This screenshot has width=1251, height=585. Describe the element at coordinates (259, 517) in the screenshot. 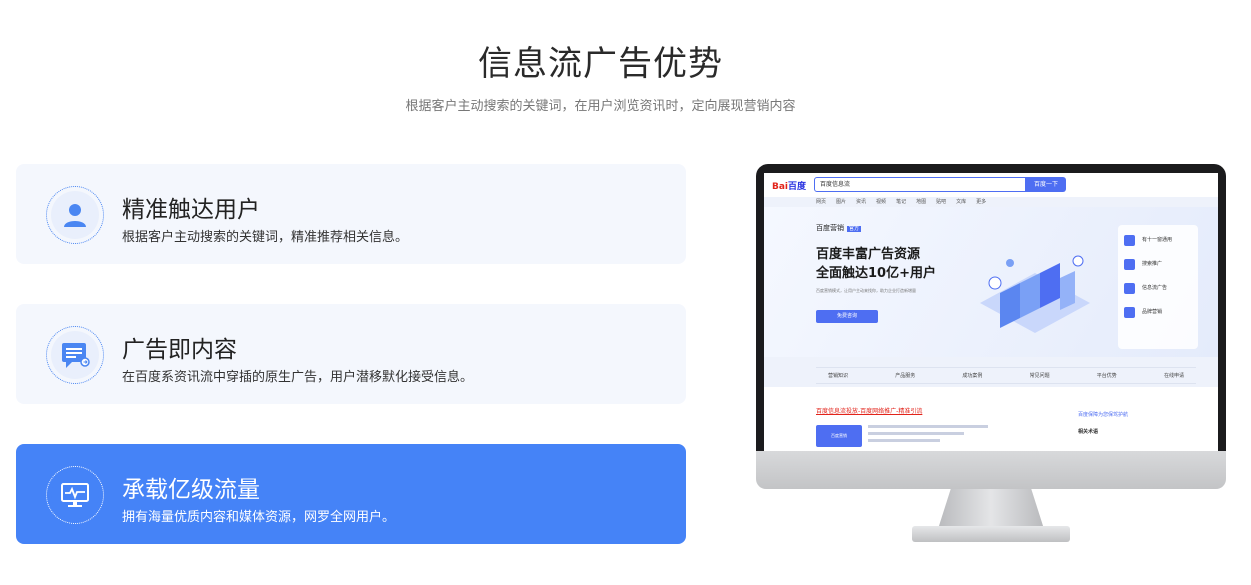

I see `card-description: 拥有海量优质内容和媒体资源，网罗全网用户。` at that location.